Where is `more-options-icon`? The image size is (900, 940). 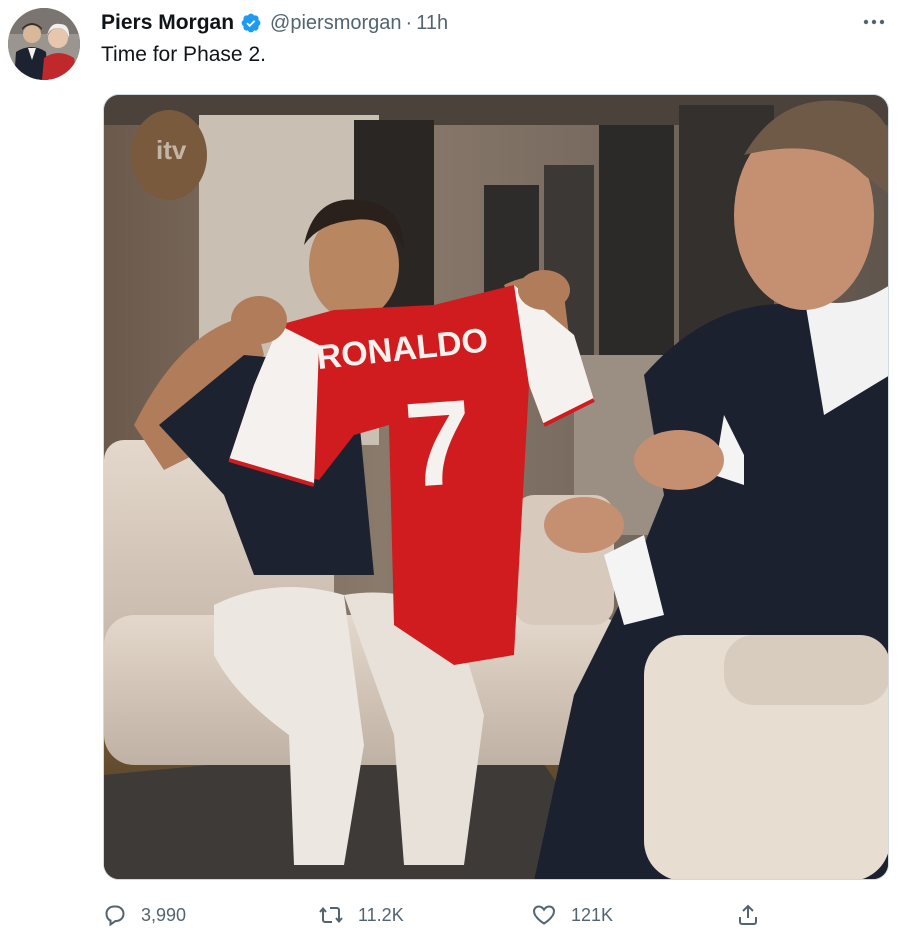 more-options-icon is located at coordinates (874, 22).